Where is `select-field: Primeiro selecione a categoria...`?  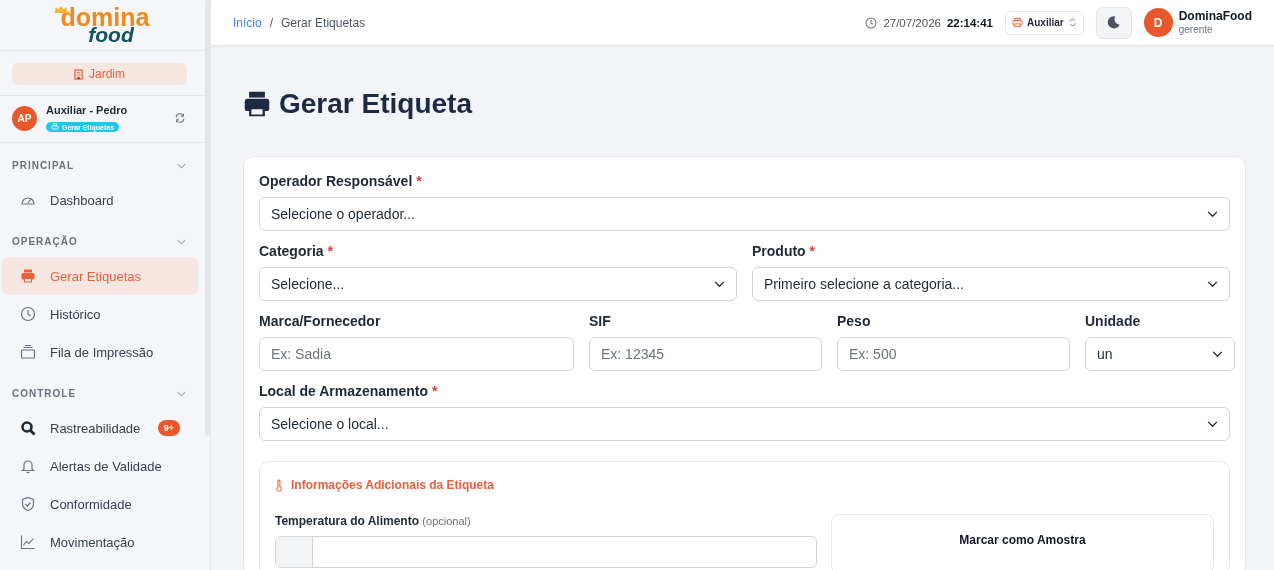
select-field: Primeiro selecione a categoria... is located at coordinates (991, 284).